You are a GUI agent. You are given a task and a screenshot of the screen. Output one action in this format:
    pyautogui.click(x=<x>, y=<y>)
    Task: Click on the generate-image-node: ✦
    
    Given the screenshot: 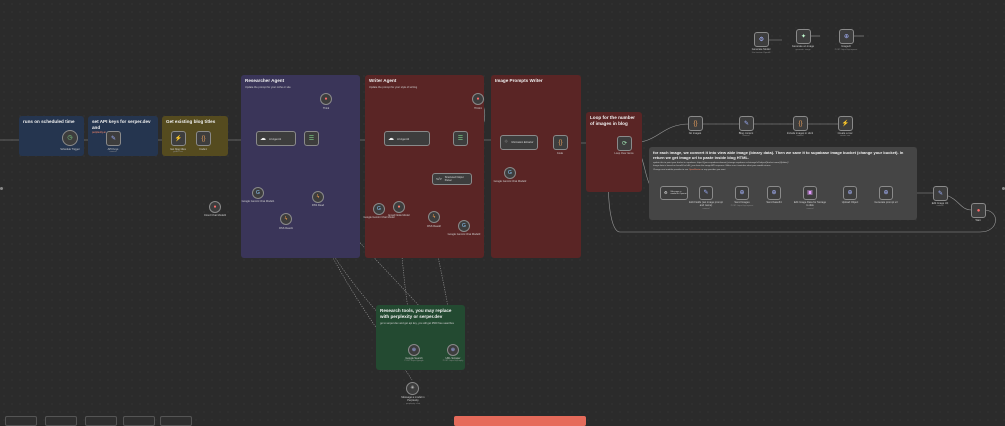 What is the action you would take?
    pyautogui.click(x=803, y=36)
    